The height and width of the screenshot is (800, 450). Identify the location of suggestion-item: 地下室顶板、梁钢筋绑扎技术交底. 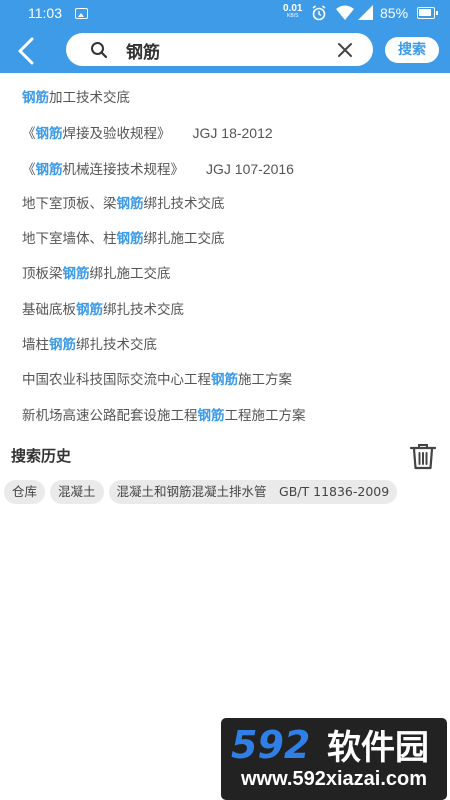
(225, 204).